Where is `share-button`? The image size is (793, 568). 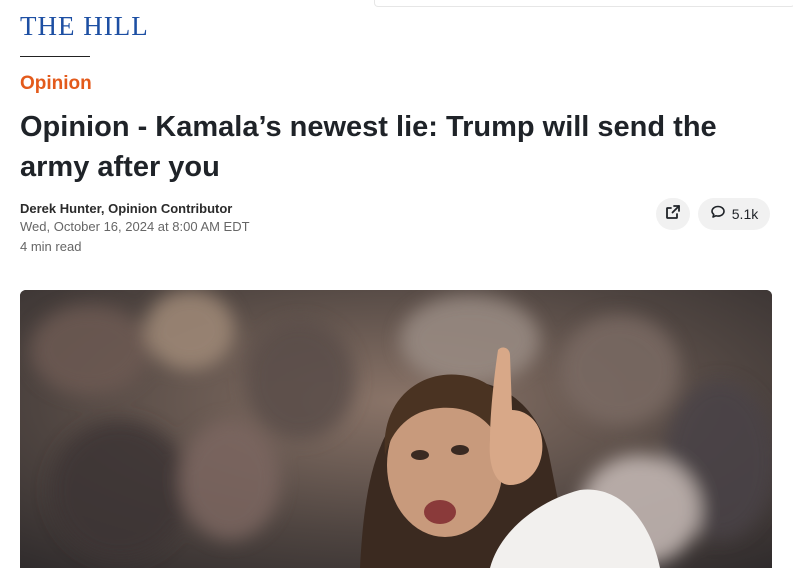 share-button is located at coordinates (673, 214).